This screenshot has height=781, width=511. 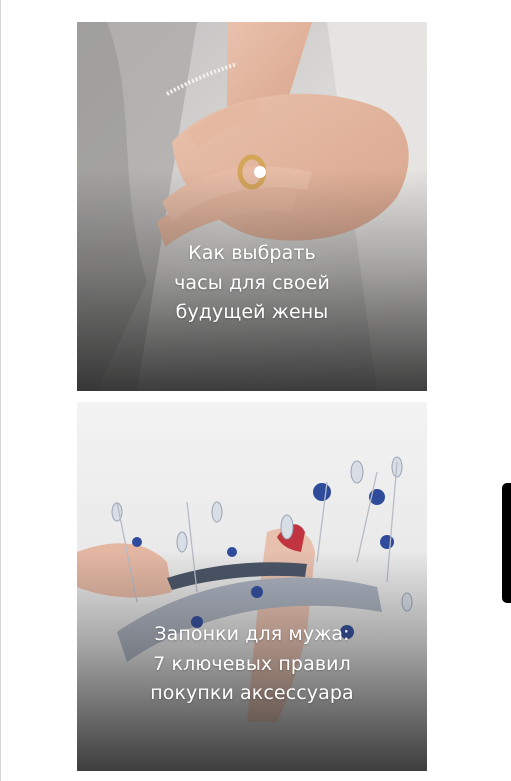 What do you see at coordinates (252, 283) in the screenshot?
I see `article-title: Как выбрать часы для своей будущей жены` at bounding box center [252, 283].